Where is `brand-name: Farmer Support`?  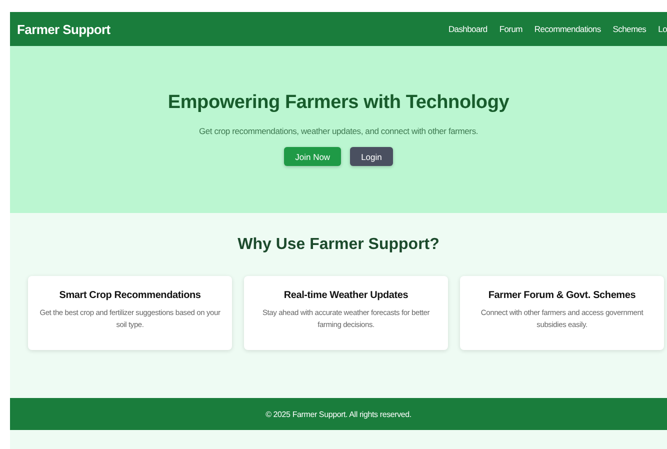
brand-name: Farmer Support is located at coordinates (63, 29).